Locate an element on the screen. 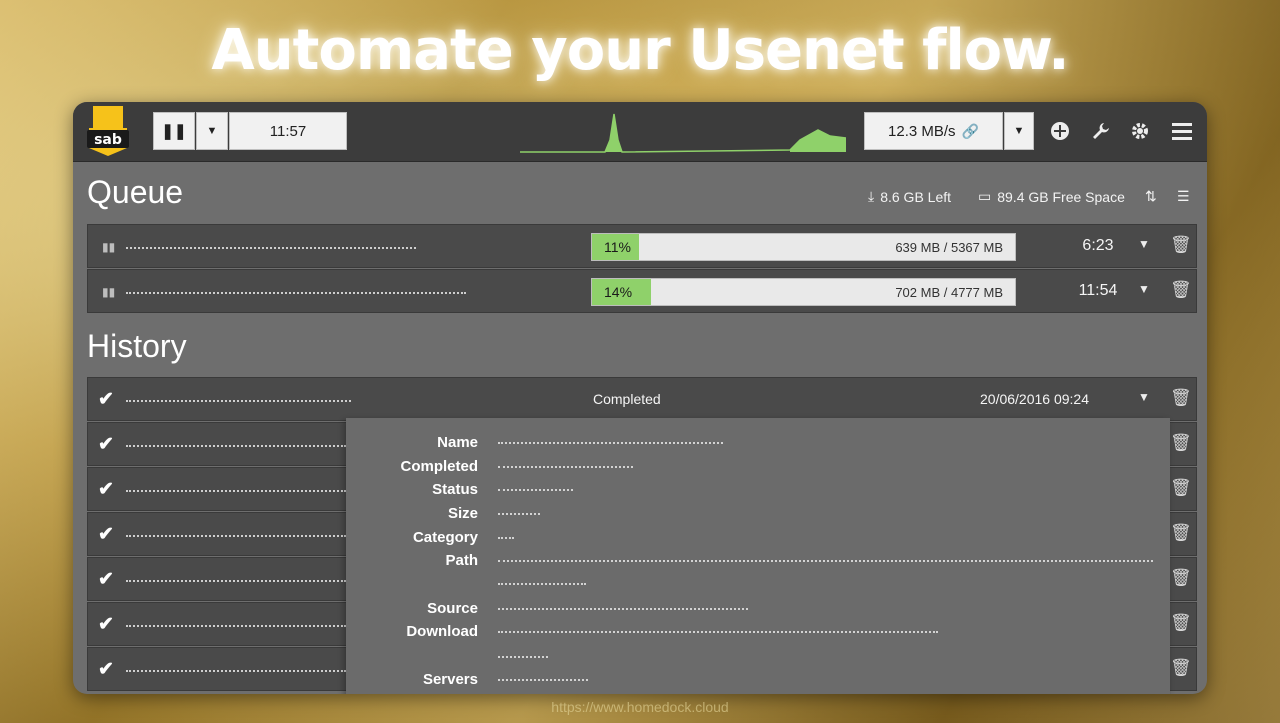 The width and height of the screenshot is (1280, 723). free-space-info: ▭ 89.4 GB Free Space is located at coordinates (1051, 196).